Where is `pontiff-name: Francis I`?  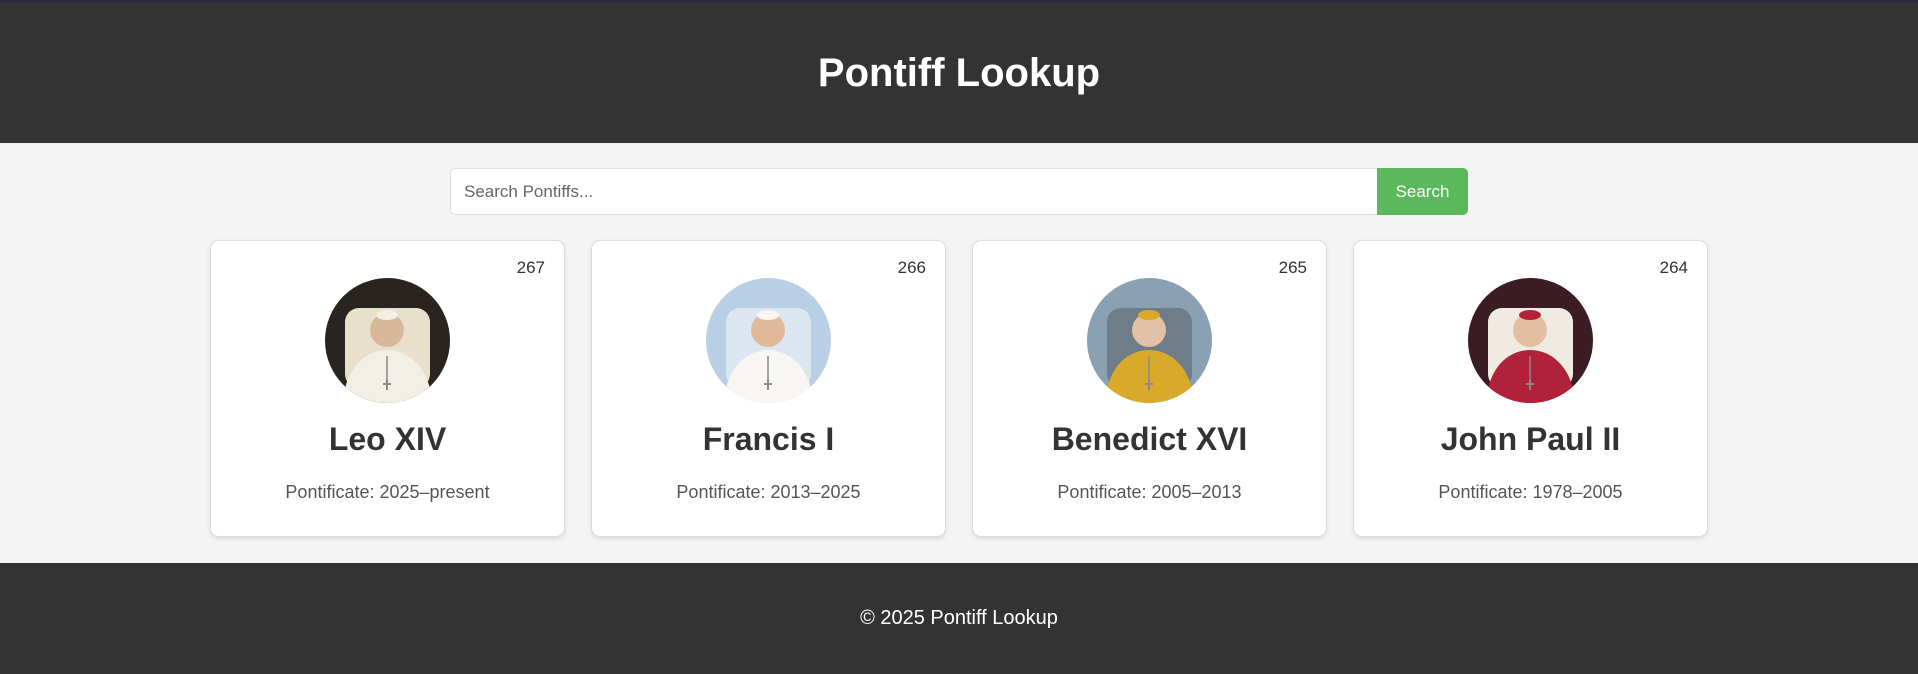
pontiff-name: Francis I is located at coordinates (768, 439).